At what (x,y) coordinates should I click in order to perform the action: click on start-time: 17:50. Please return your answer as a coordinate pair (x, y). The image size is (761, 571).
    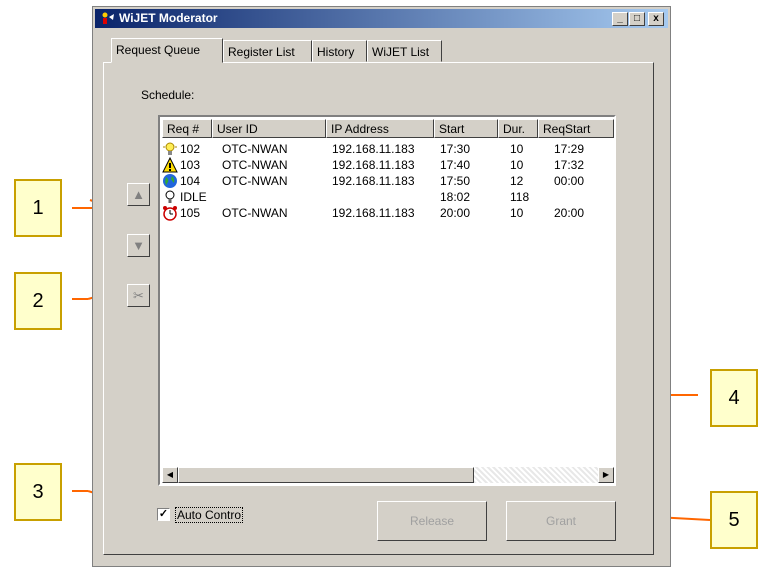
    Looking at the image, I should click on (455, 181).